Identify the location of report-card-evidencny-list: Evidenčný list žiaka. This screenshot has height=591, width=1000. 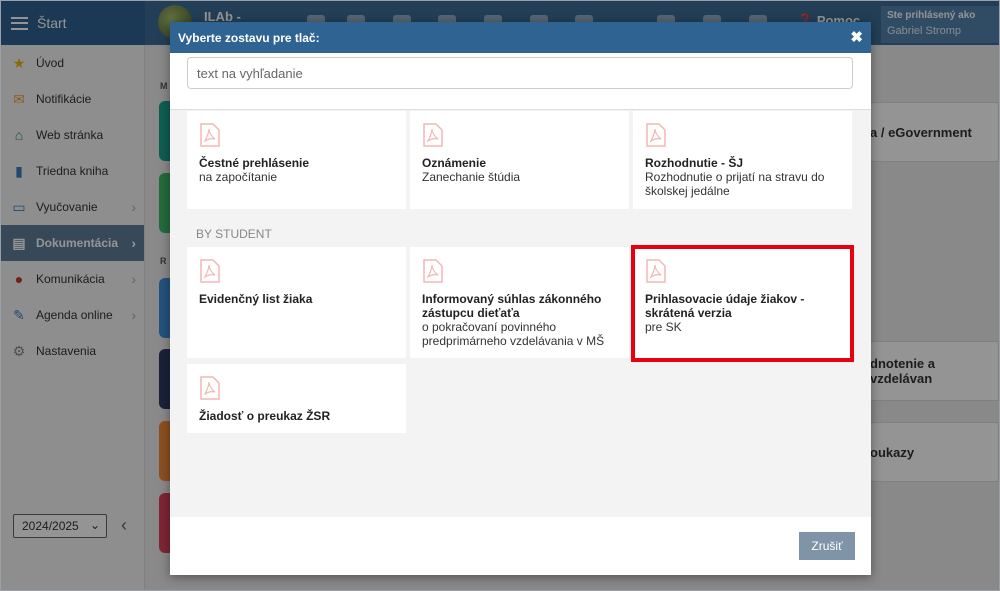
(296, 302).